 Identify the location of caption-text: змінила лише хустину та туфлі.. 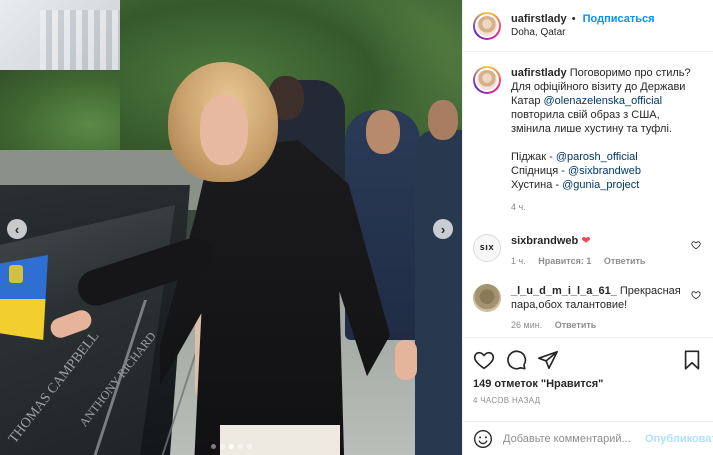
(591, 129).